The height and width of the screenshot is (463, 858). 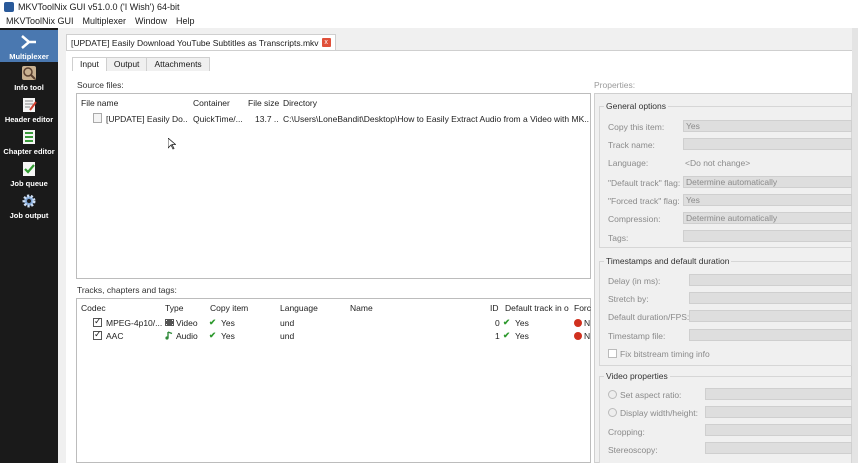 What do you see at coordinates (612, 394) in the screenshot?
I see `aspect-ratio-radio` at bounding box center [612, 394].